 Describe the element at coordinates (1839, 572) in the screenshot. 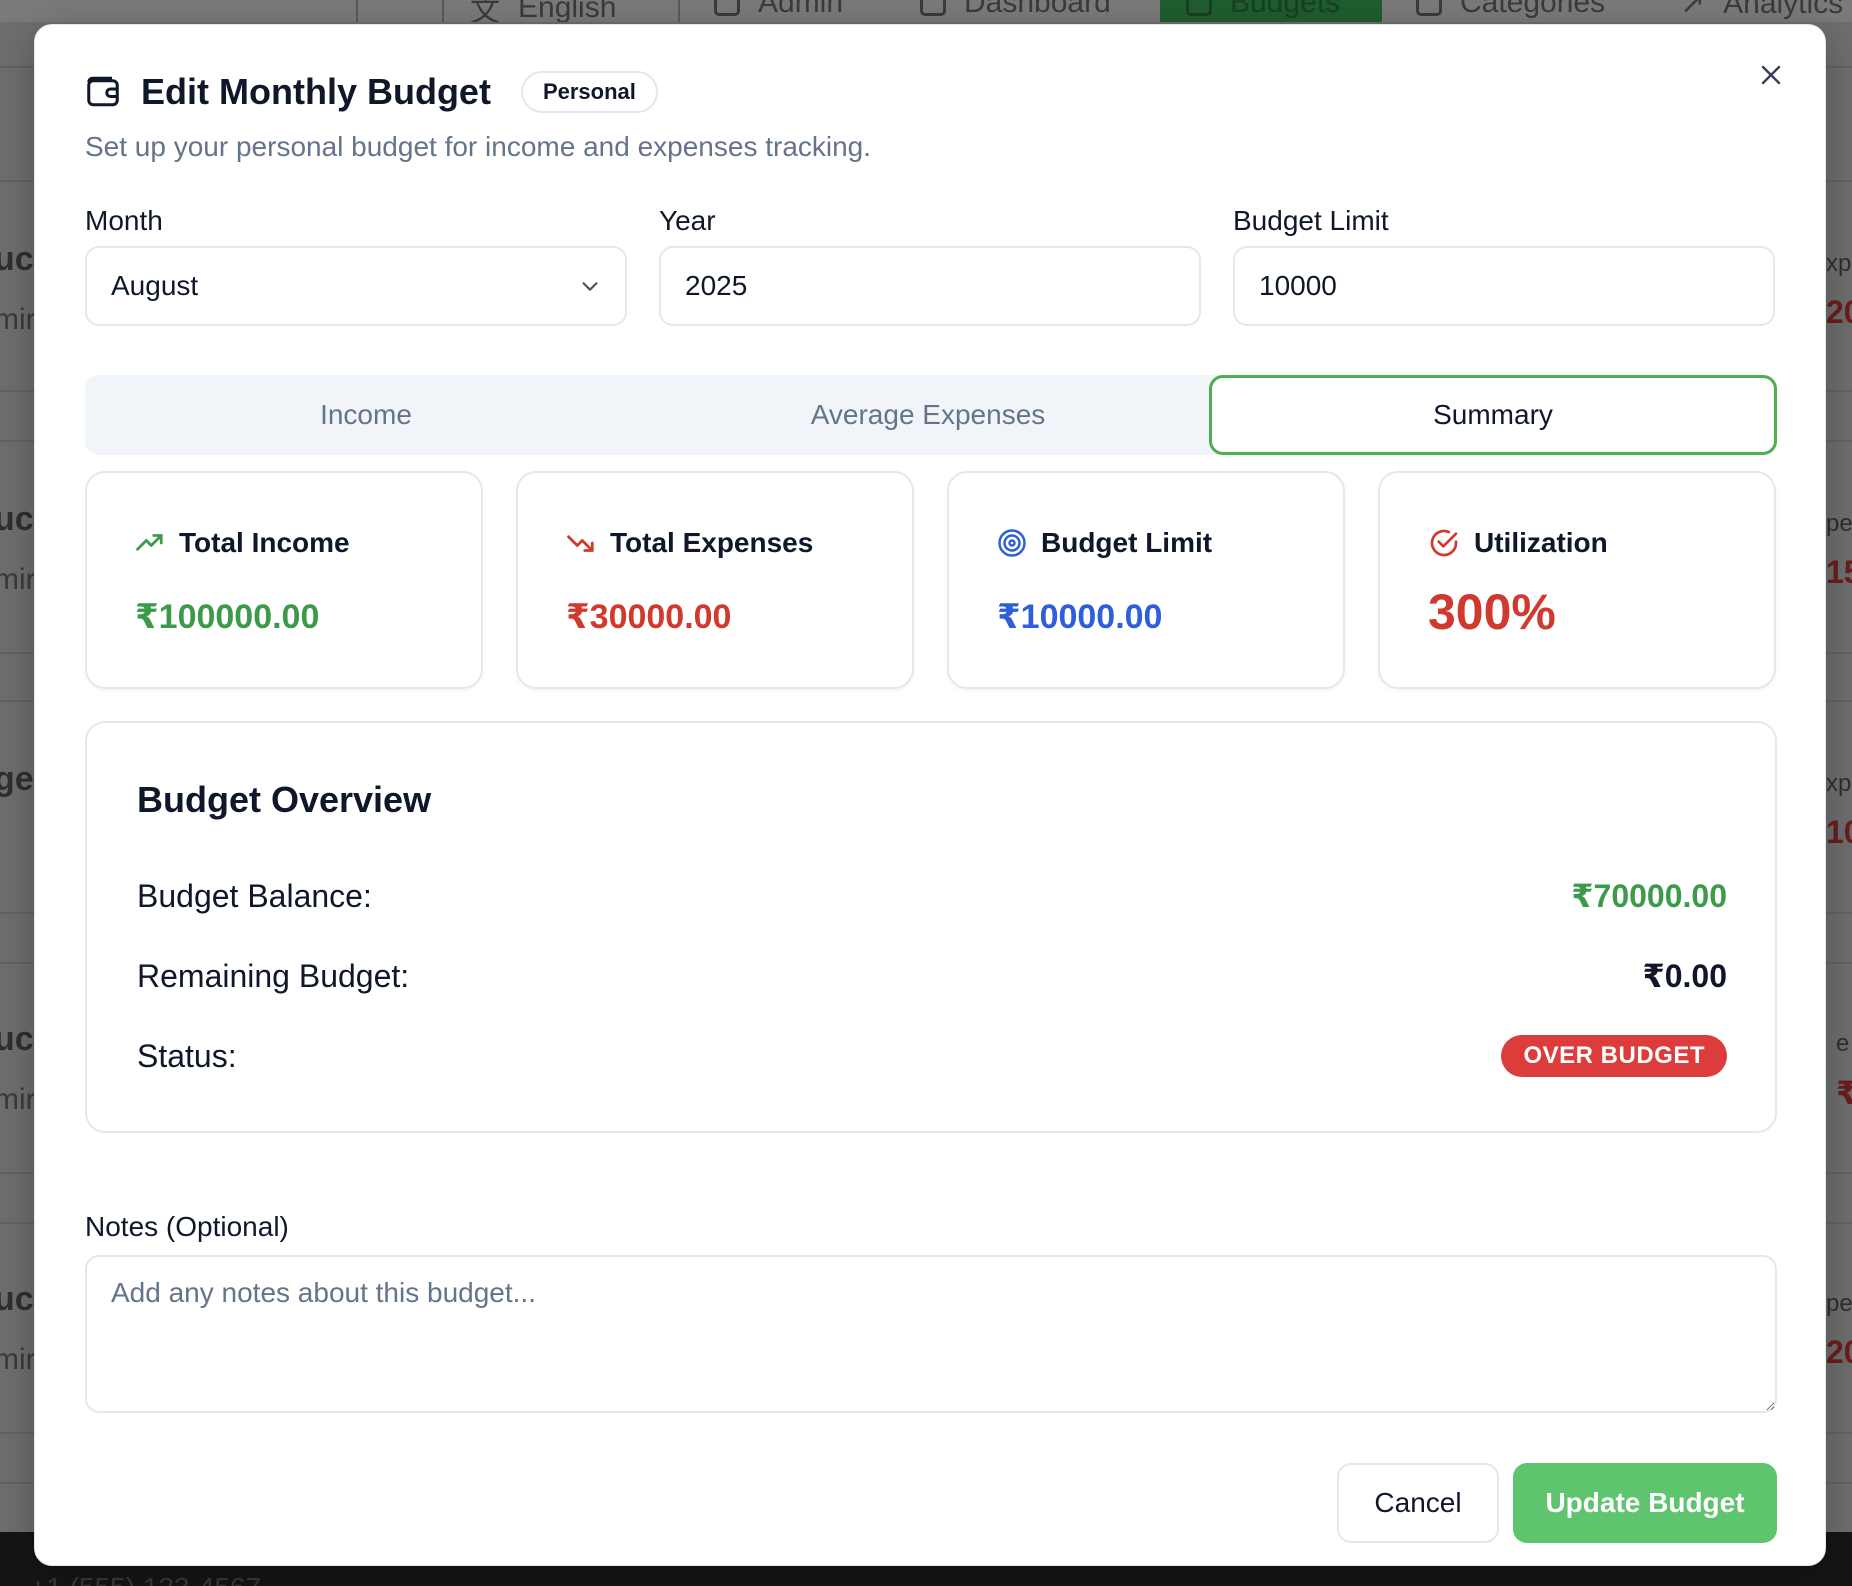

I see `fragment-value: 15` at that location.